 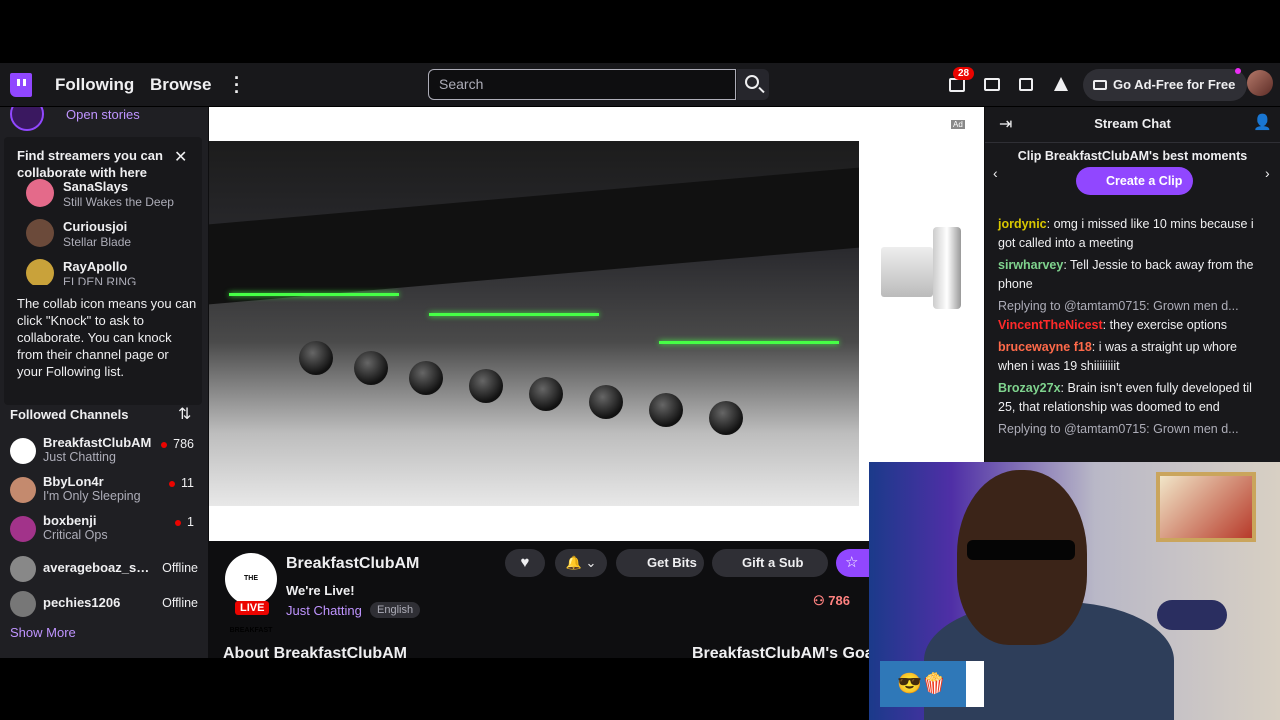 What do you see at coordinates (251, 593) in the screenshot?
I see `channel-logo: THE BREAKFAST CLUB` at bounding box center [251, 593].